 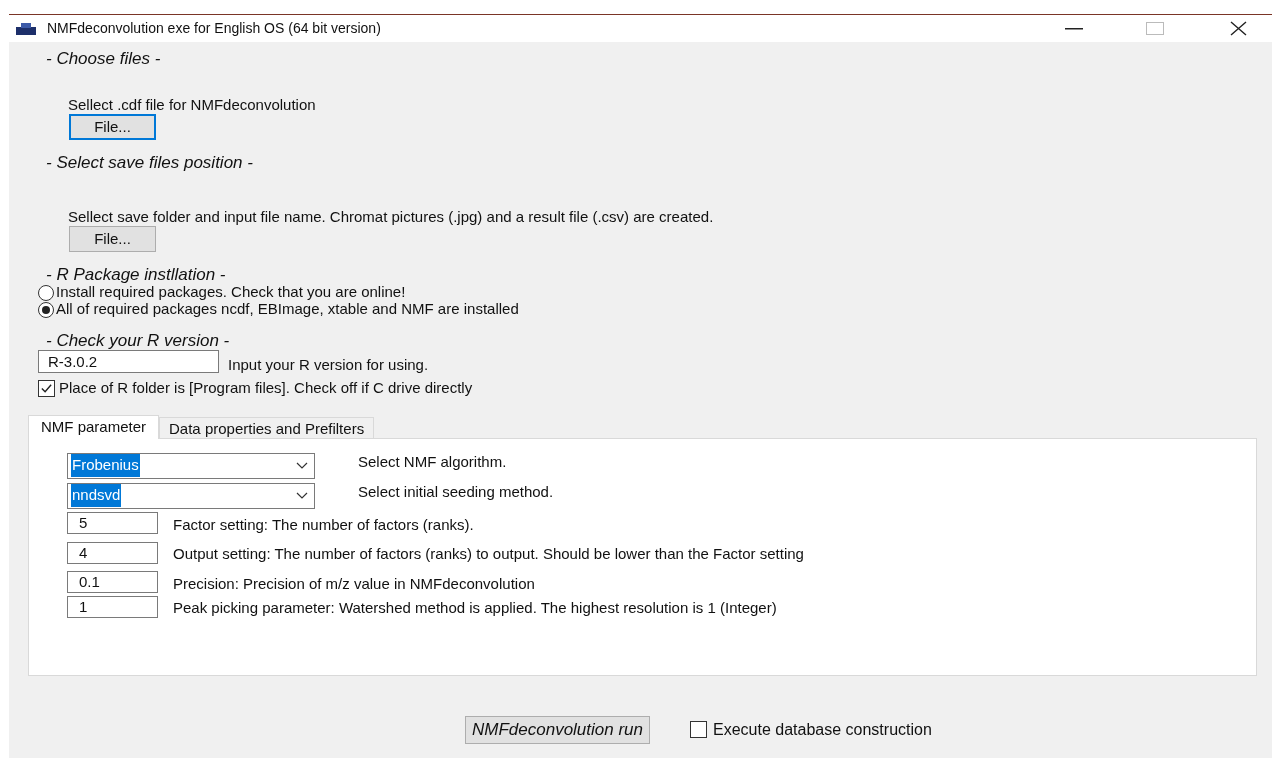 I want to click on dropdown: nndsvd, so click(x=191, y=495).